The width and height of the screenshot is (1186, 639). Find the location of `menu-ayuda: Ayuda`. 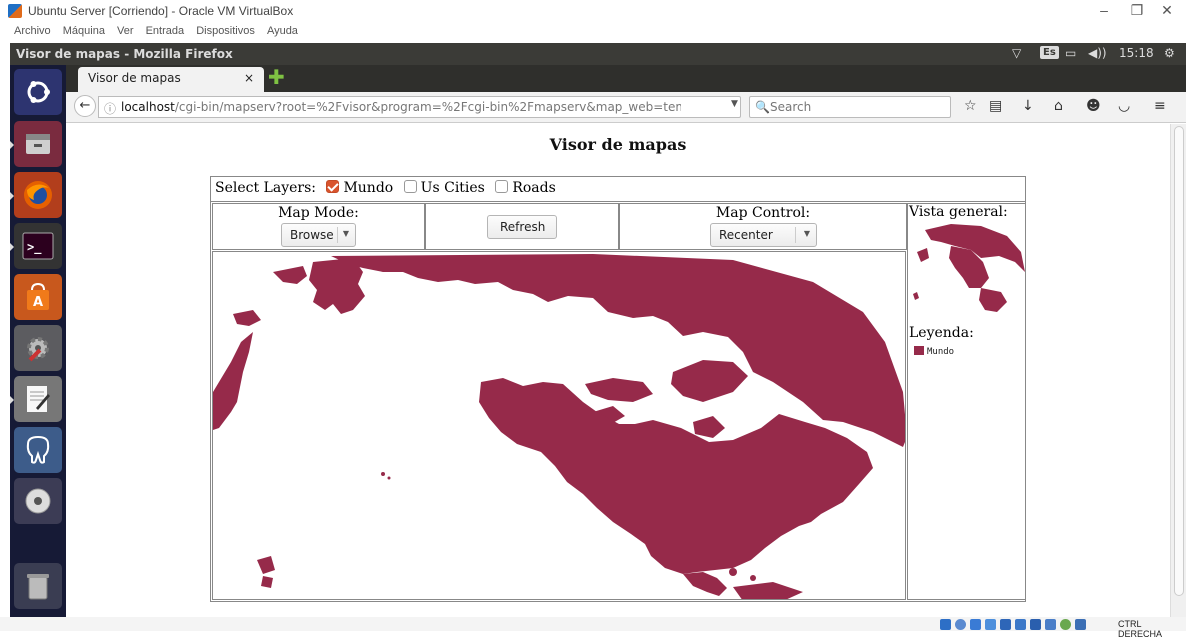

menu-ayuda: Ayuda is located at coordinates (282, 31).